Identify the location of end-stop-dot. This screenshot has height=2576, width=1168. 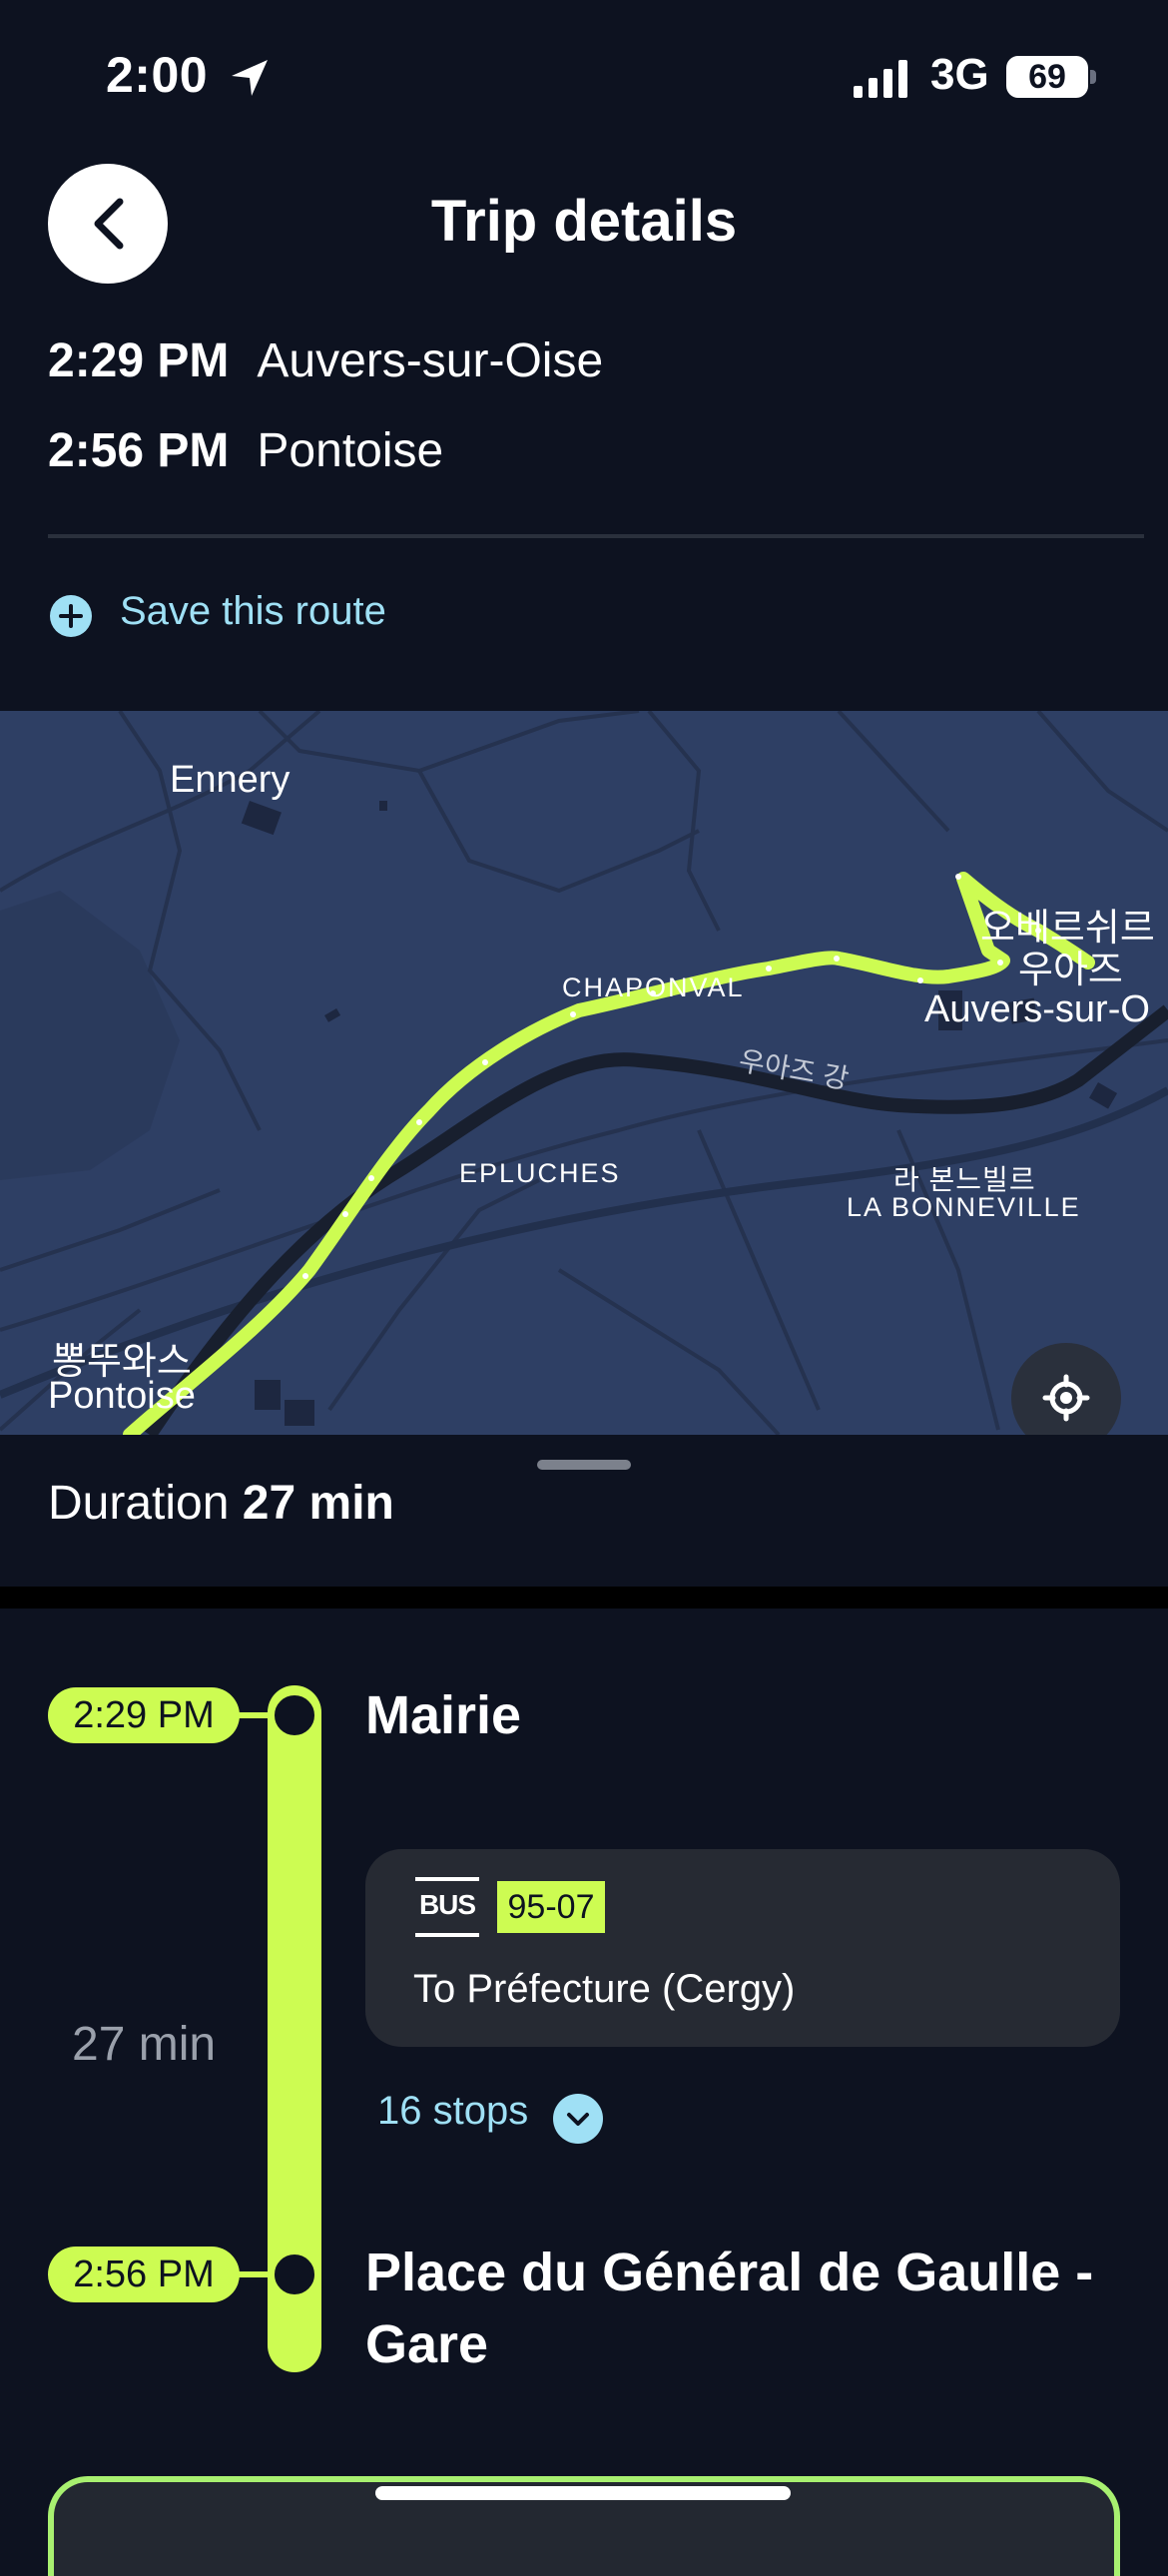
(294, 2274).